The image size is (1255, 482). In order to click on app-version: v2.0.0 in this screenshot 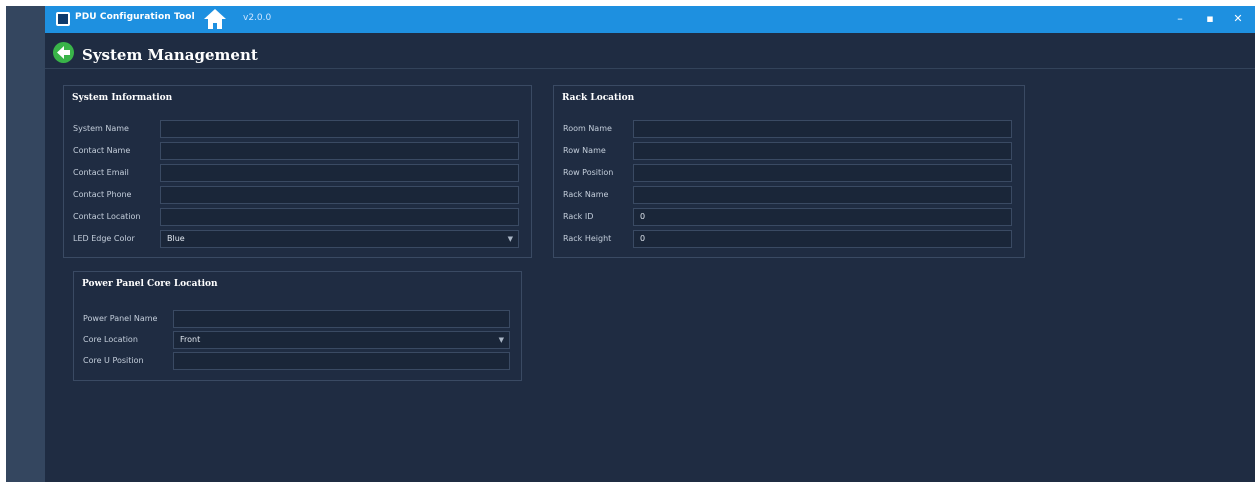, I will do `click(257, 18)`.